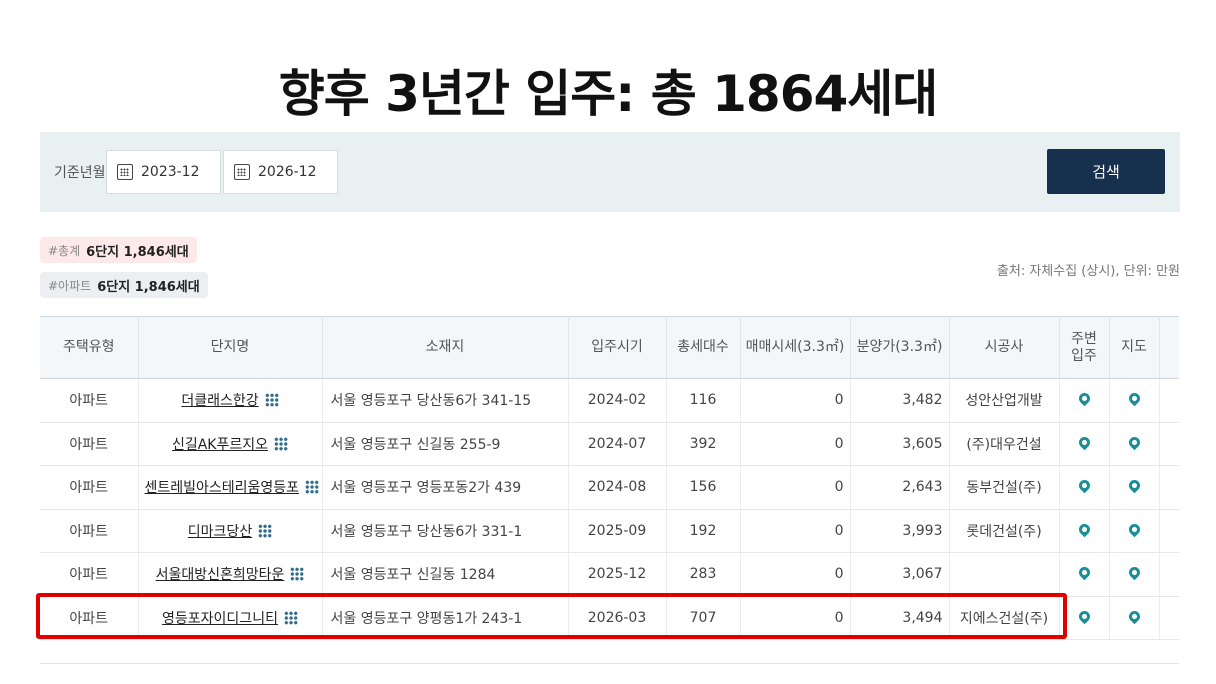 Image resolution: width=1216 pixels, height=684 pixels. I want to click on cell-builder: 지에스건설(주), so click(1004, 618).